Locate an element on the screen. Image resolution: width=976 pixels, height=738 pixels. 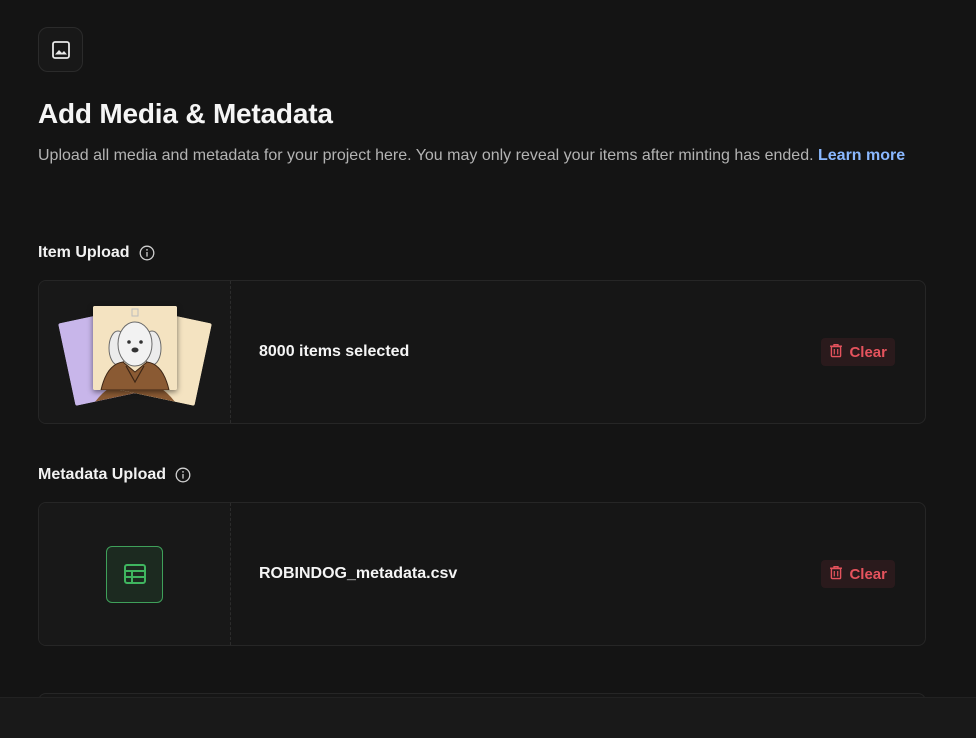
item-upload-label: Item Upload is located at coordinates (96, 253).